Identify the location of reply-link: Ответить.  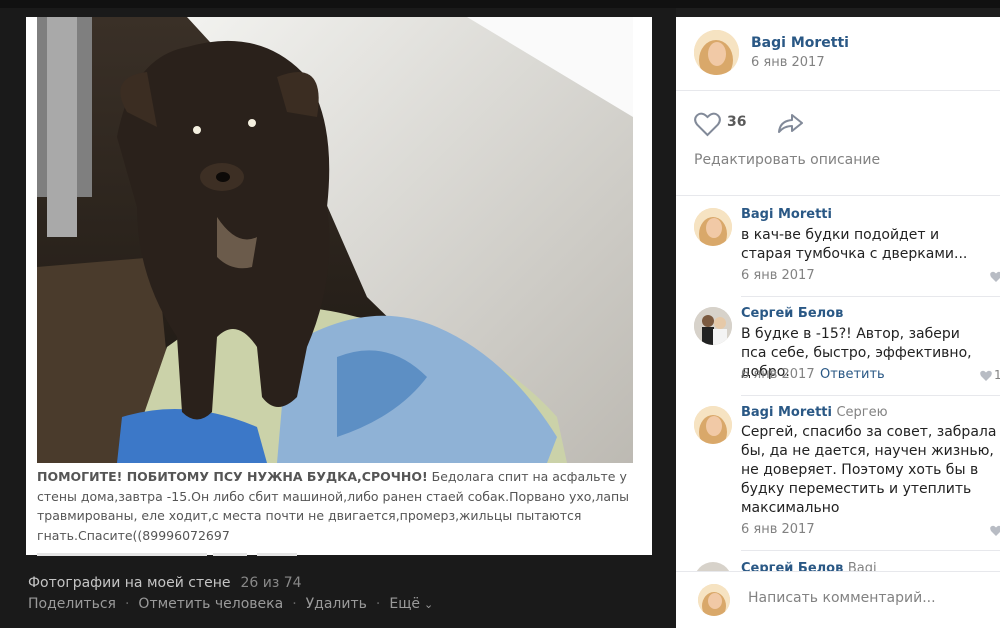
(852, 374).